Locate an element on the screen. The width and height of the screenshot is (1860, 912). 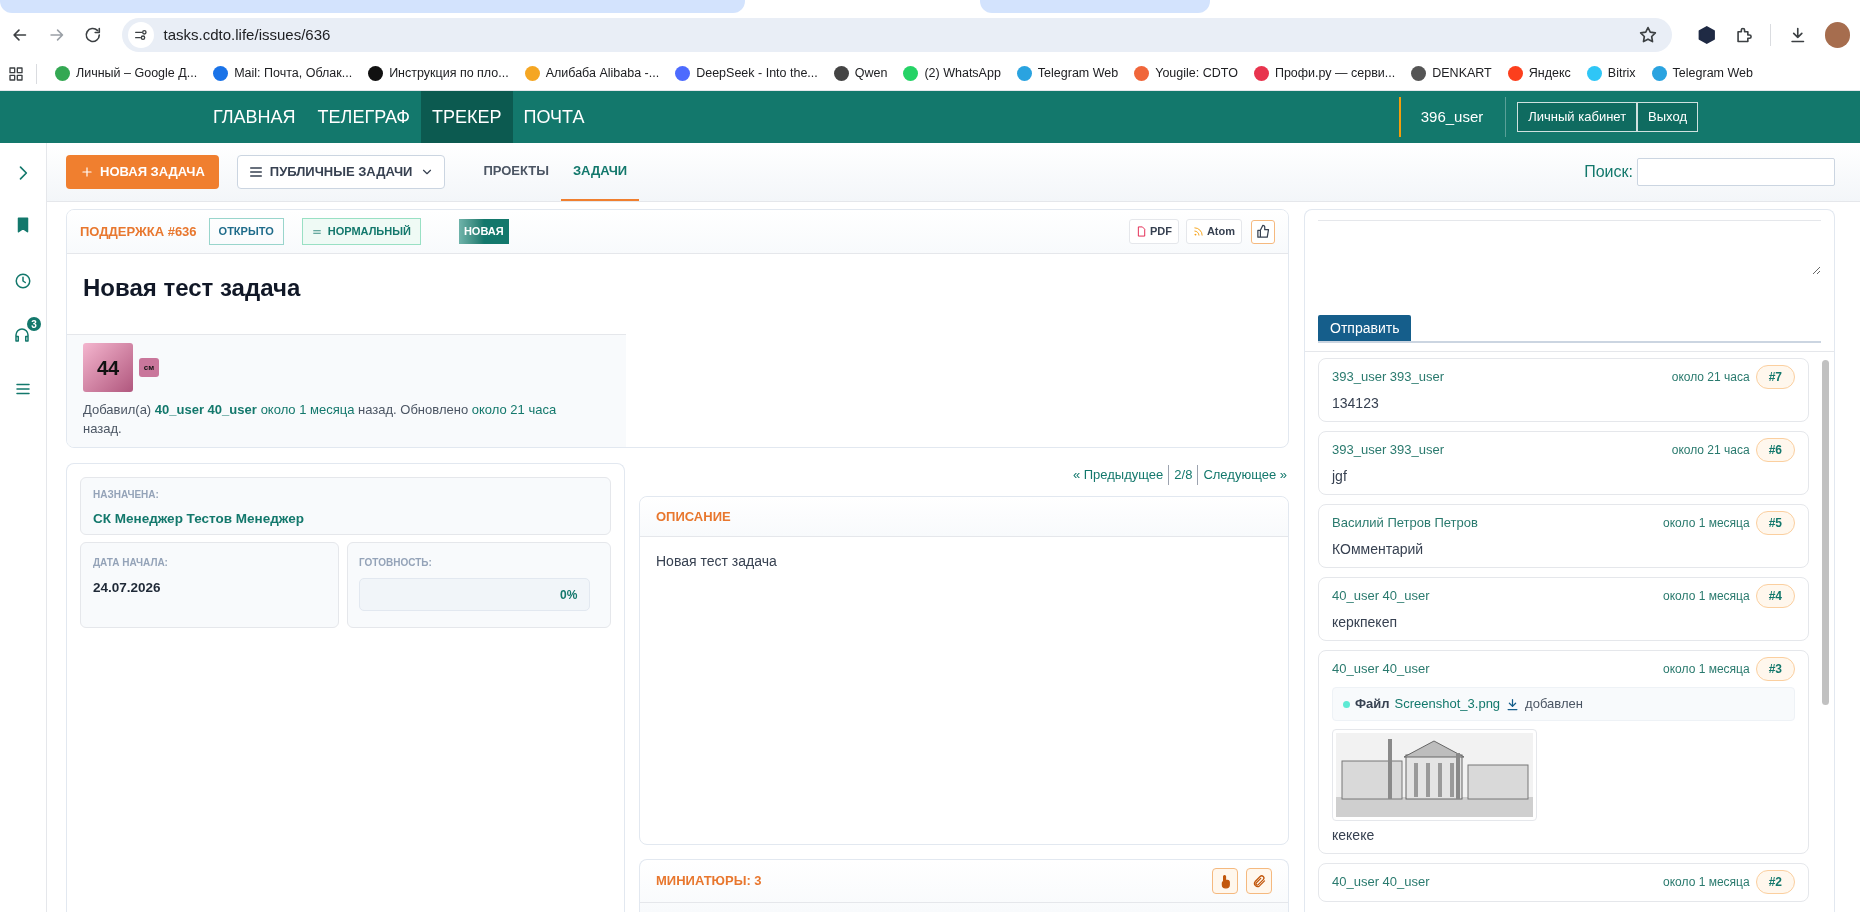
site-info-icon is located at coordinates (140, 35).